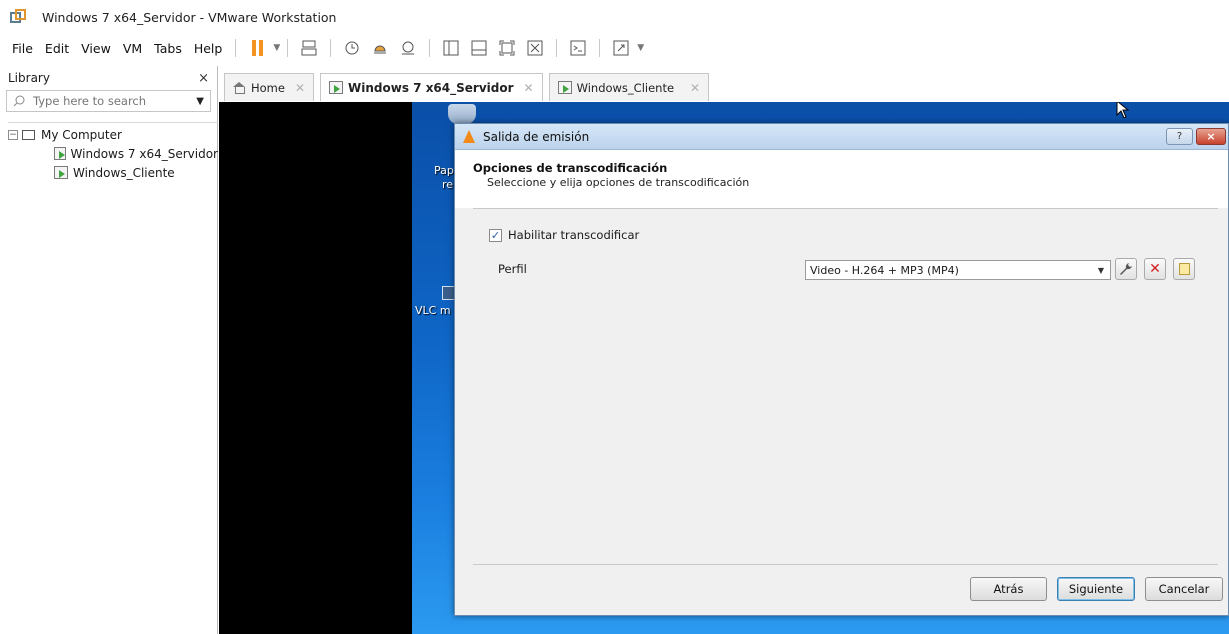  I want to click on stretch-button, so click(621, 48).